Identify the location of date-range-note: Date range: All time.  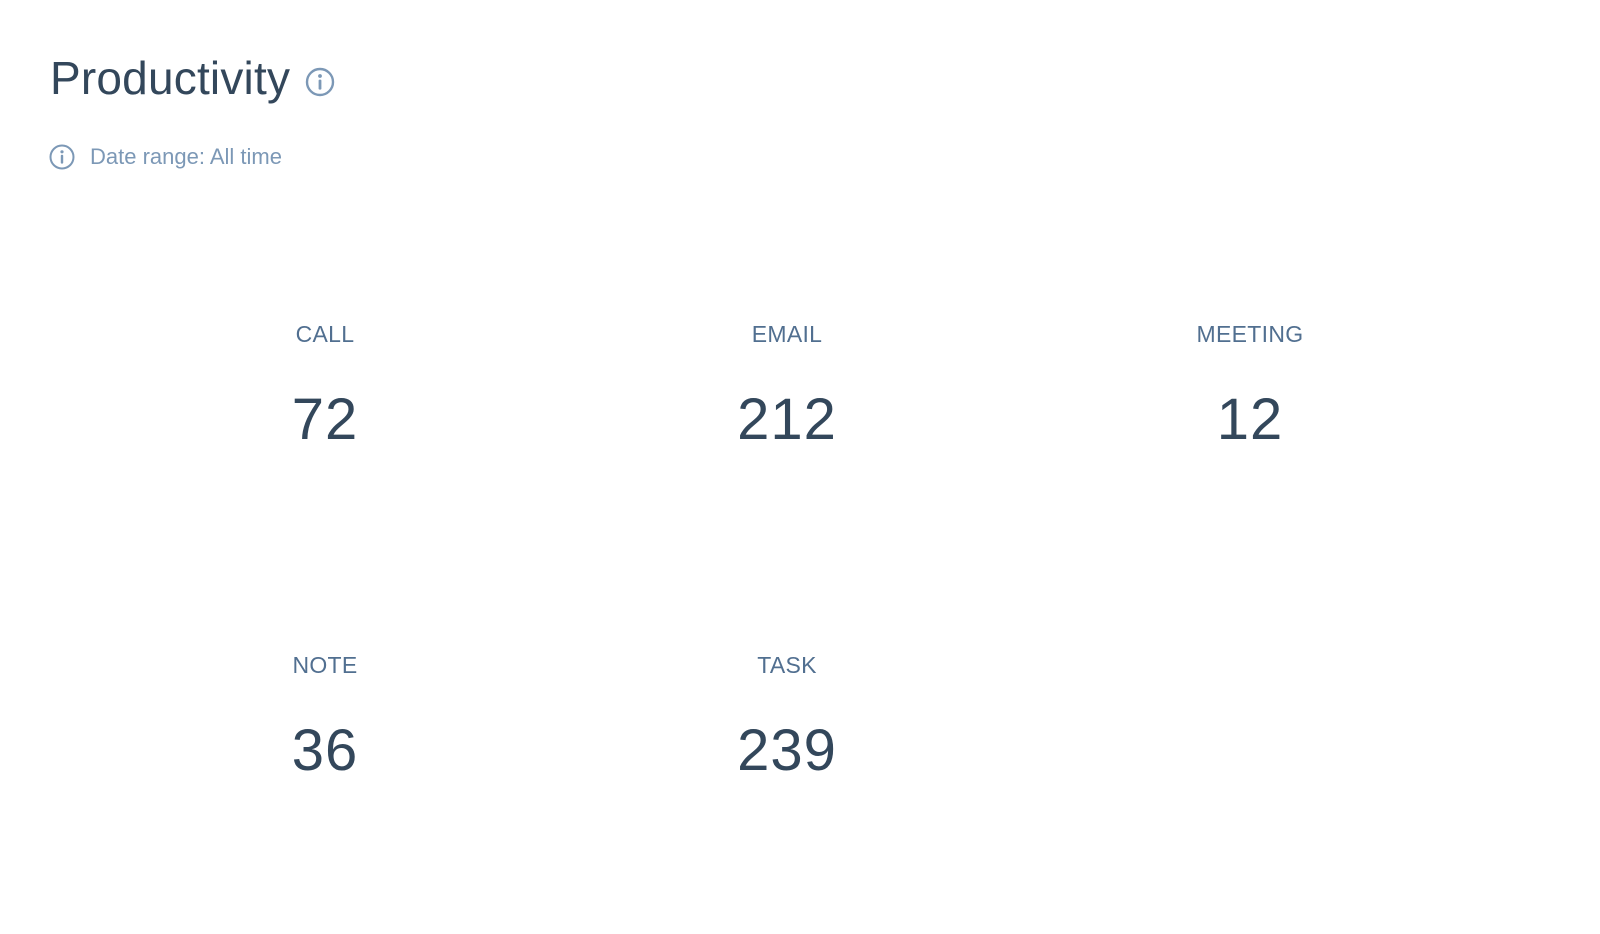
(165, 157).